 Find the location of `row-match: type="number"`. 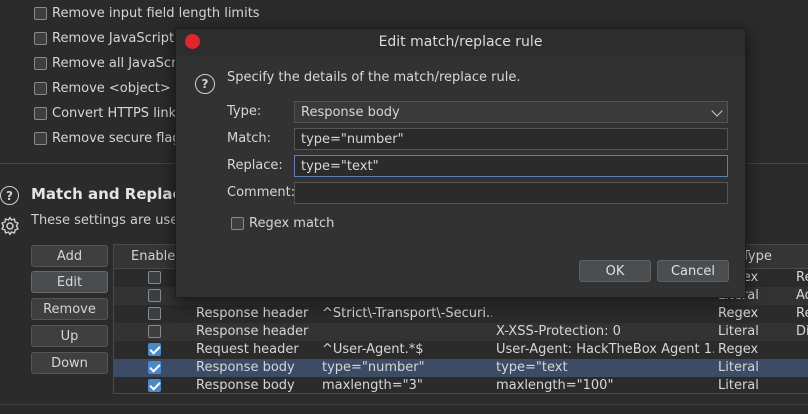

row-match: type="number" is located at coordinates (373, 367).